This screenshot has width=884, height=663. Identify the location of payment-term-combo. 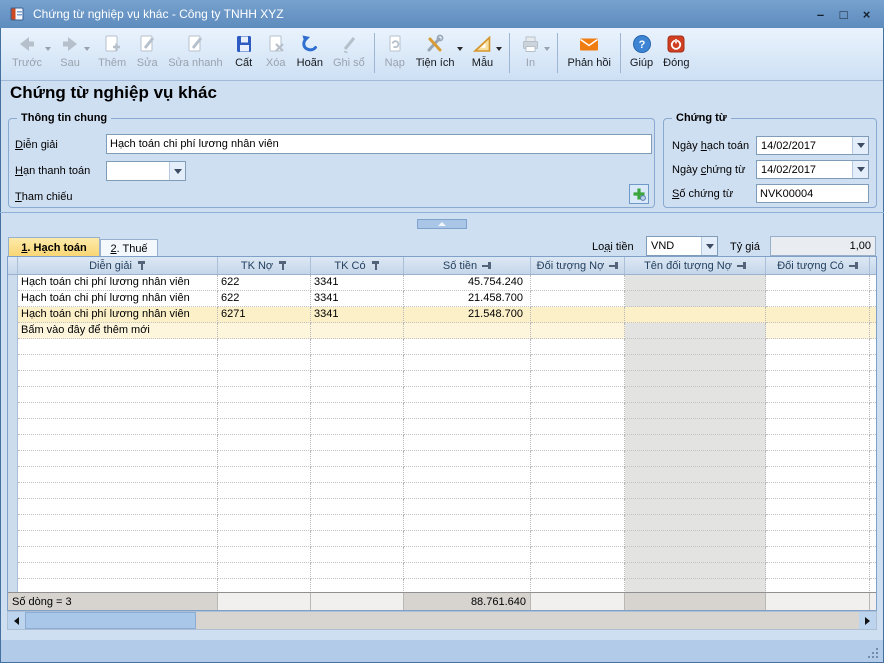
(146, 171).